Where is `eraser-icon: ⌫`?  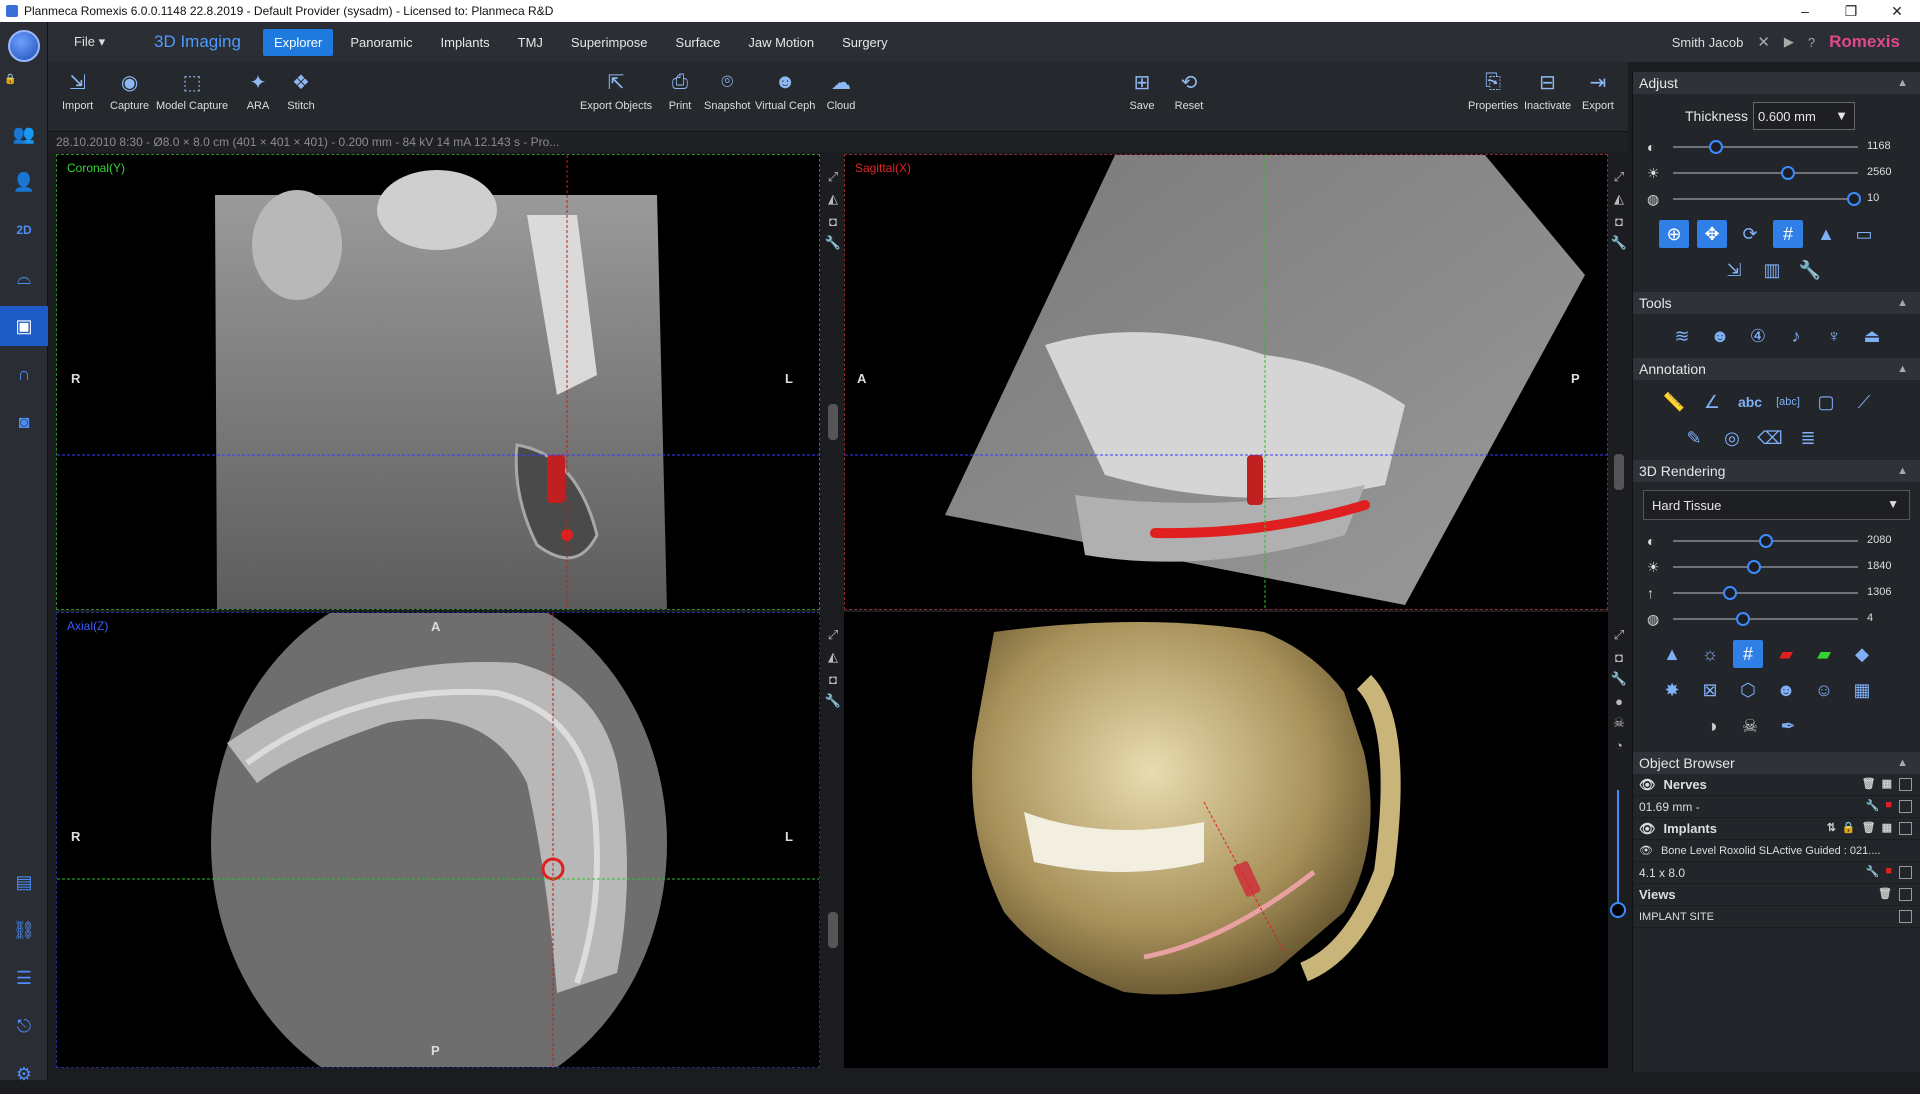 eraser-icon: ⌫ is located at coordinates (1770, 438).